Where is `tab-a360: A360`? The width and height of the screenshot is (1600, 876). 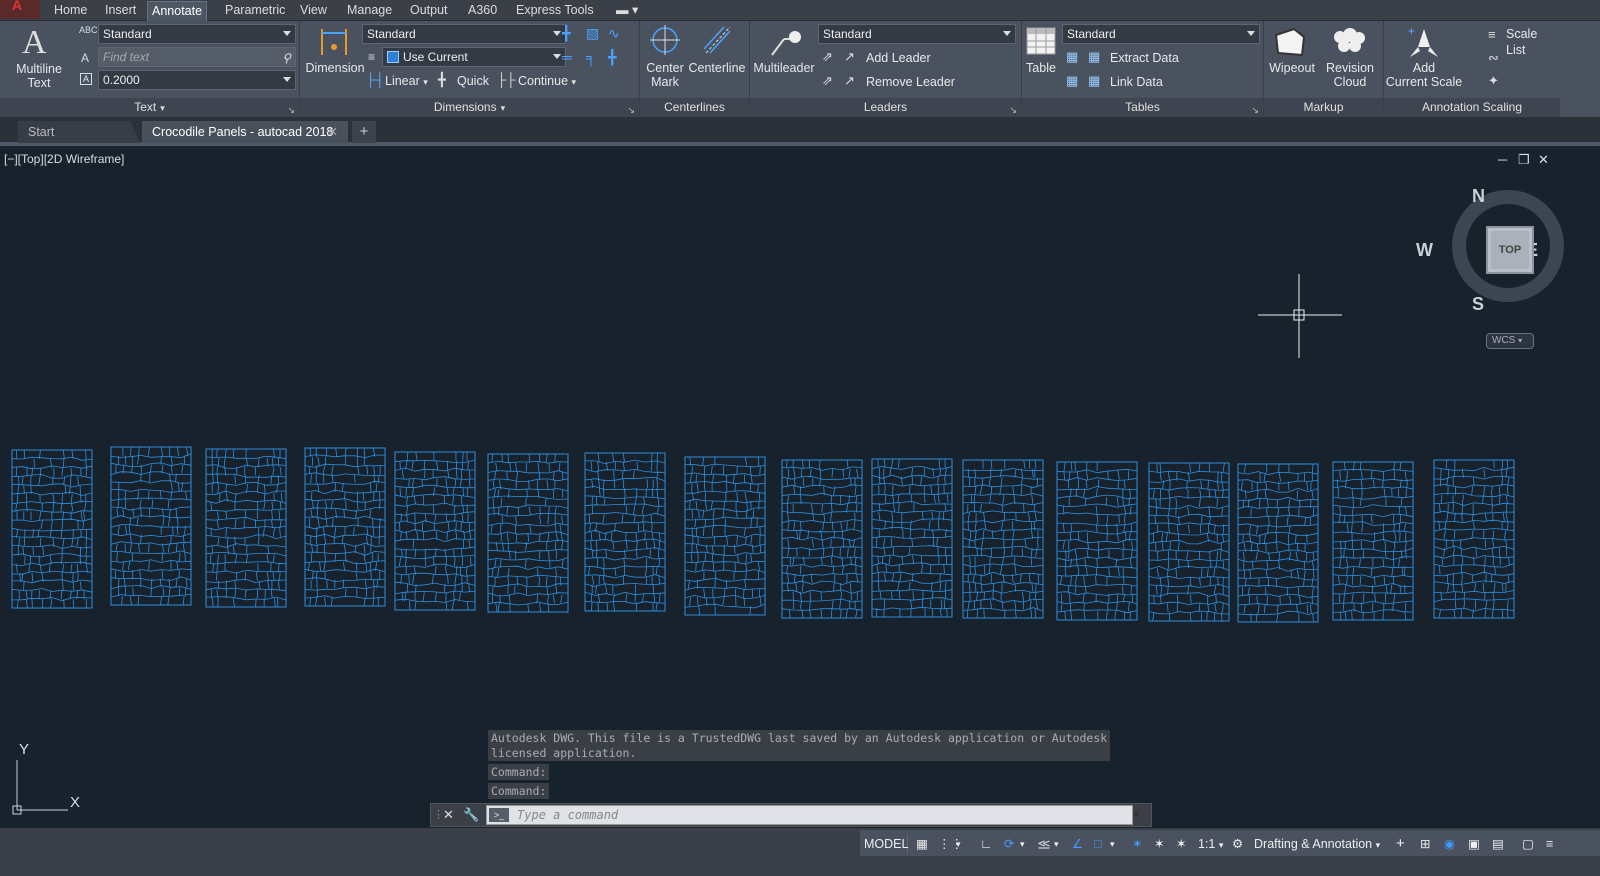 tab-a360: A360 is located at coordinates (482, 11).